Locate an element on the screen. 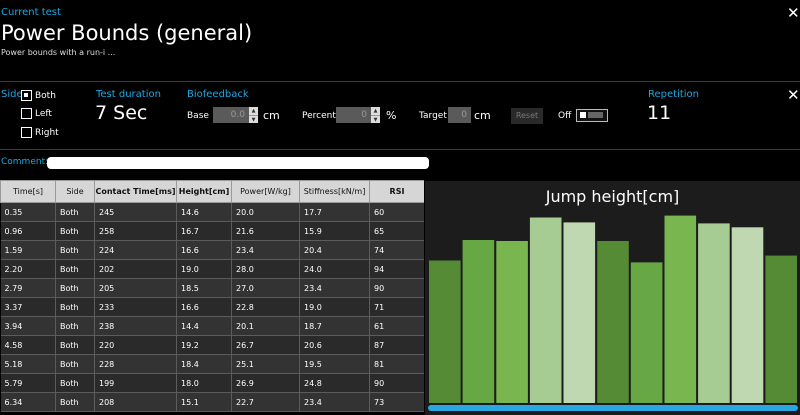 This screenshot has height=415, width=800. cell-time: 6.34 is located at coordinates (28, 402).